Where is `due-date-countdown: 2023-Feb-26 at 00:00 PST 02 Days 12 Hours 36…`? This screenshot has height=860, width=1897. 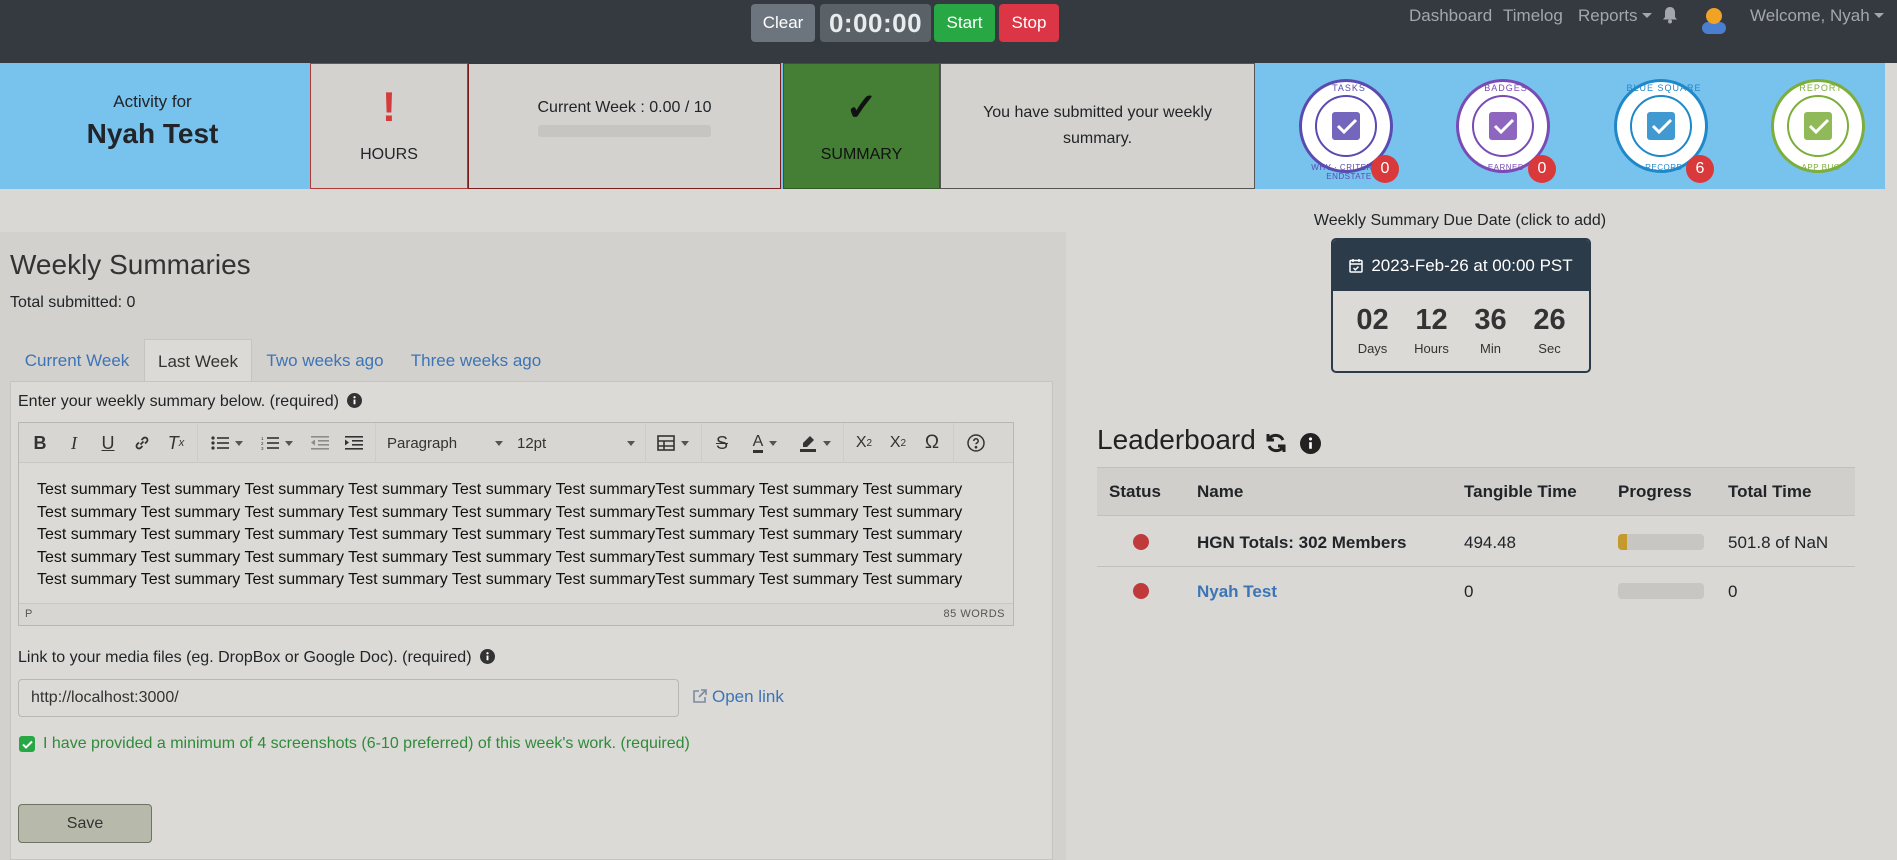
due-date-countdown: 2023-Feb-26 at 00:00 PST 02 Days 12 Hours 36… is located at coordinates (1461, 305).